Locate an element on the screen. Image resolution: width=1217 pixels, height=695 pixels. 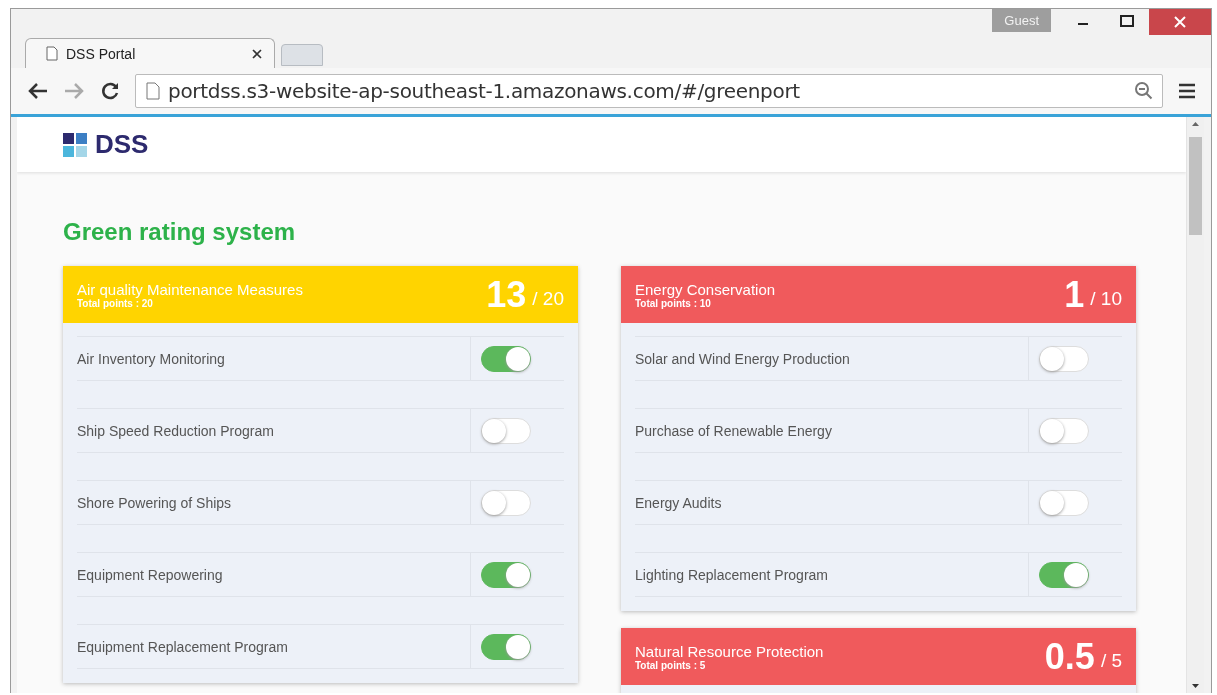
card-title: Air quality Maintenance Measures is located at coordinates (190, 289).